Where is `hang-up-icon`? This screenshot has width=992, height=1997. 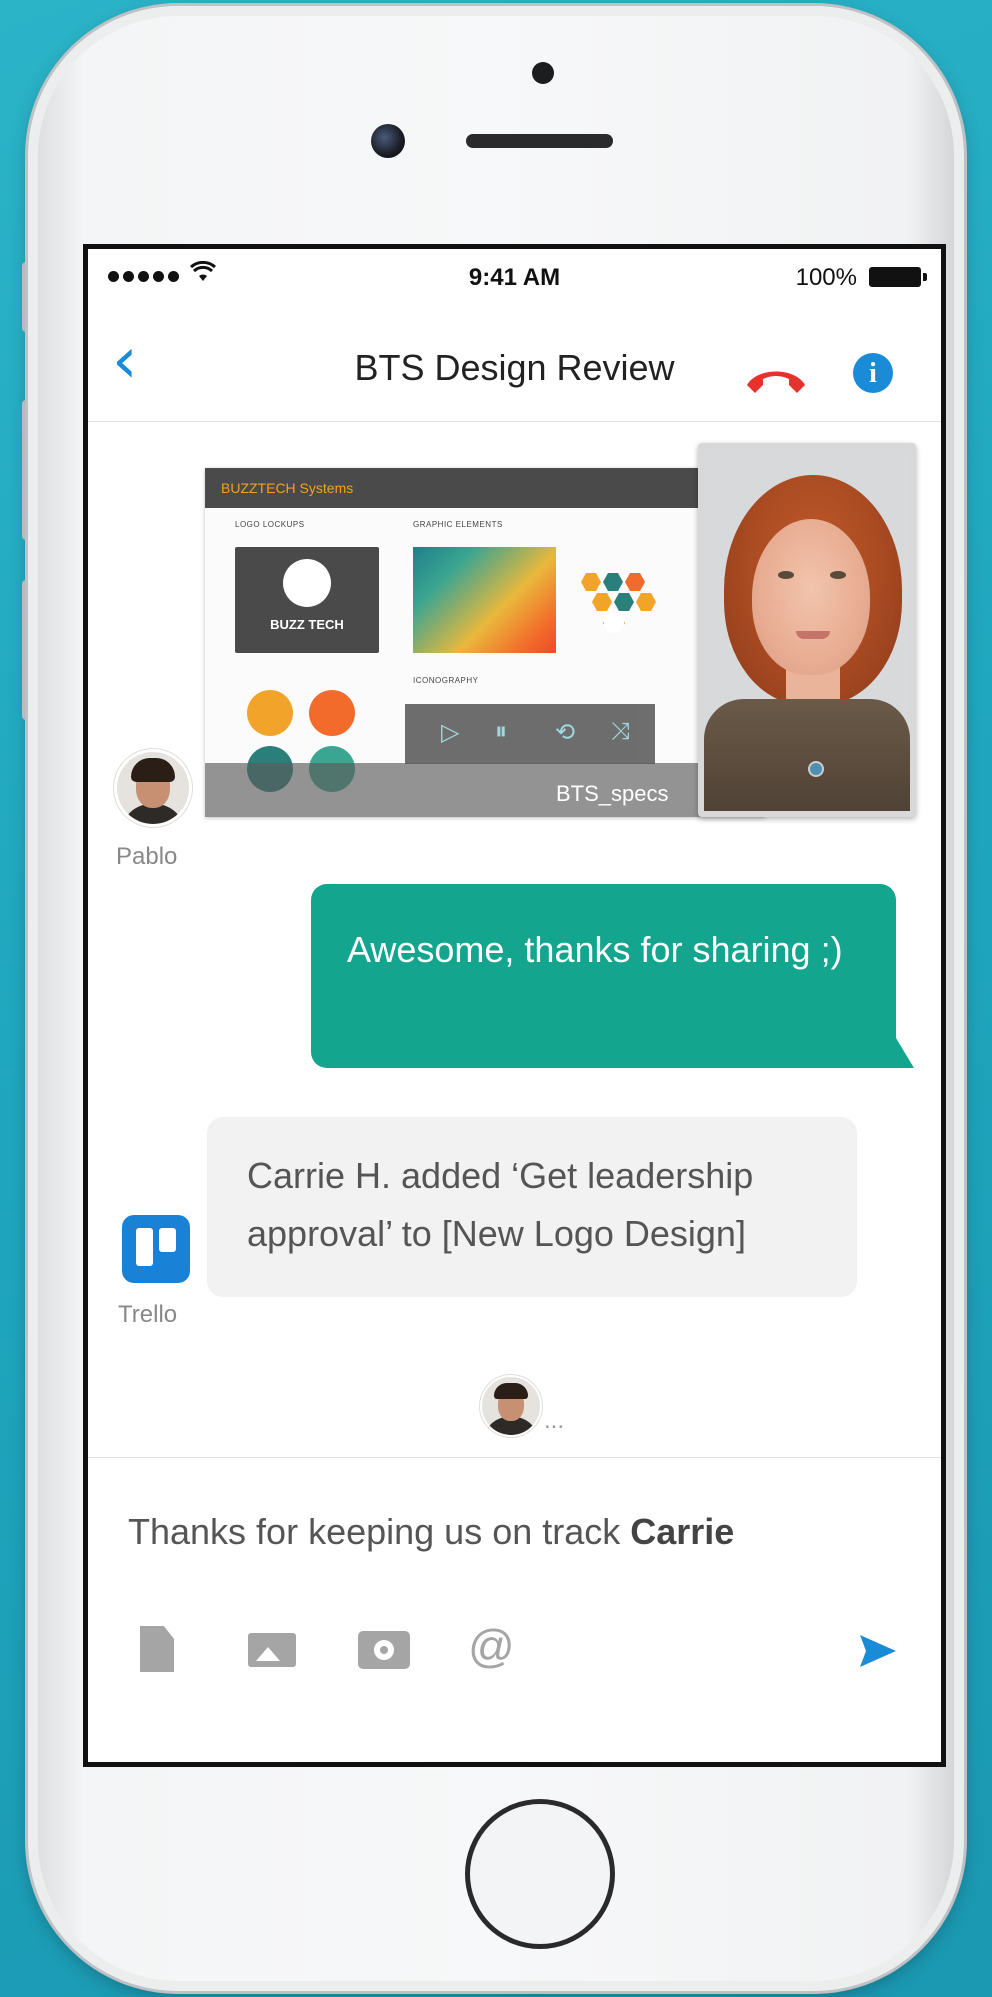 hang-up-icon is located at coordinates (776, 380).